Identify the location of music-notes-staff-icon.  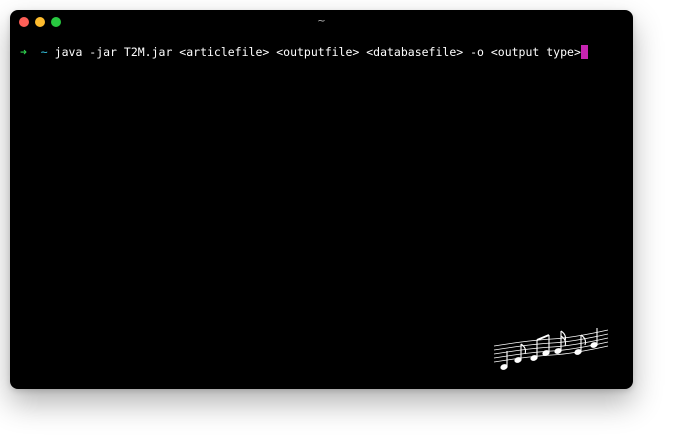
(551, 349).